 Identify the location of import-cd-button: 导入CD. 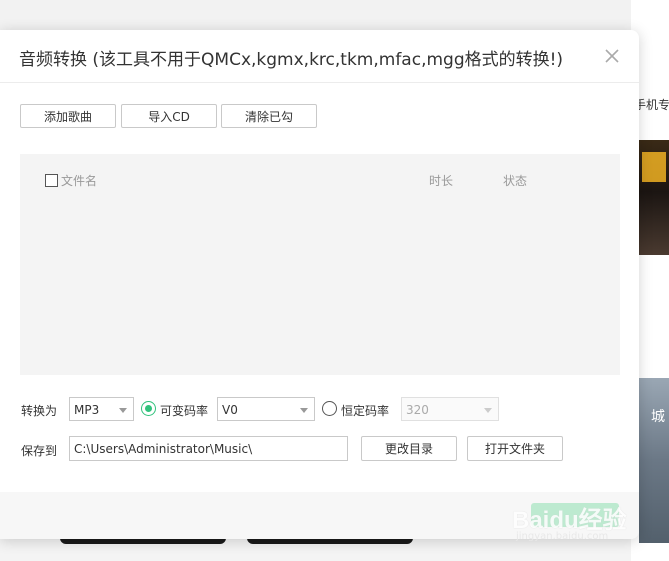
(169, 116).